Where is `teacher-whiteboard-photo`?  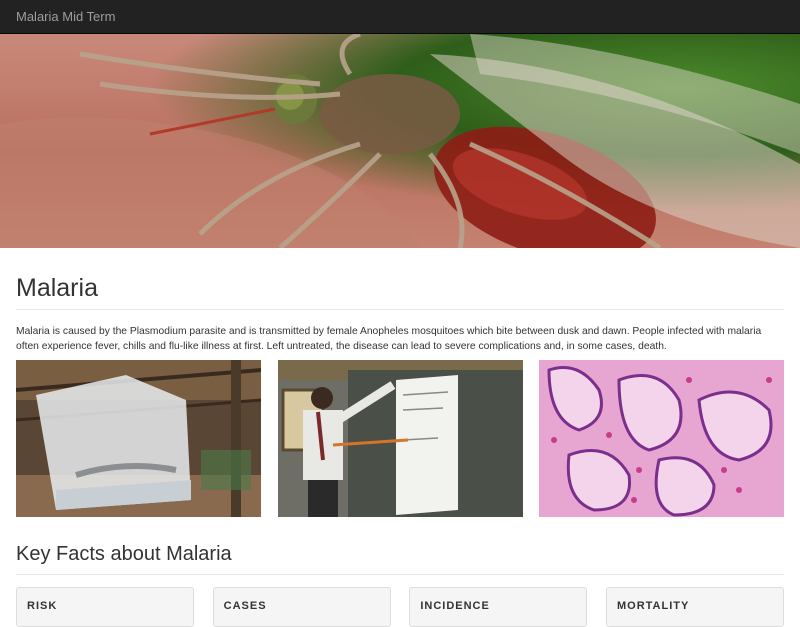
teacher-whiteboard-photo is located at coordinates (400, 438).